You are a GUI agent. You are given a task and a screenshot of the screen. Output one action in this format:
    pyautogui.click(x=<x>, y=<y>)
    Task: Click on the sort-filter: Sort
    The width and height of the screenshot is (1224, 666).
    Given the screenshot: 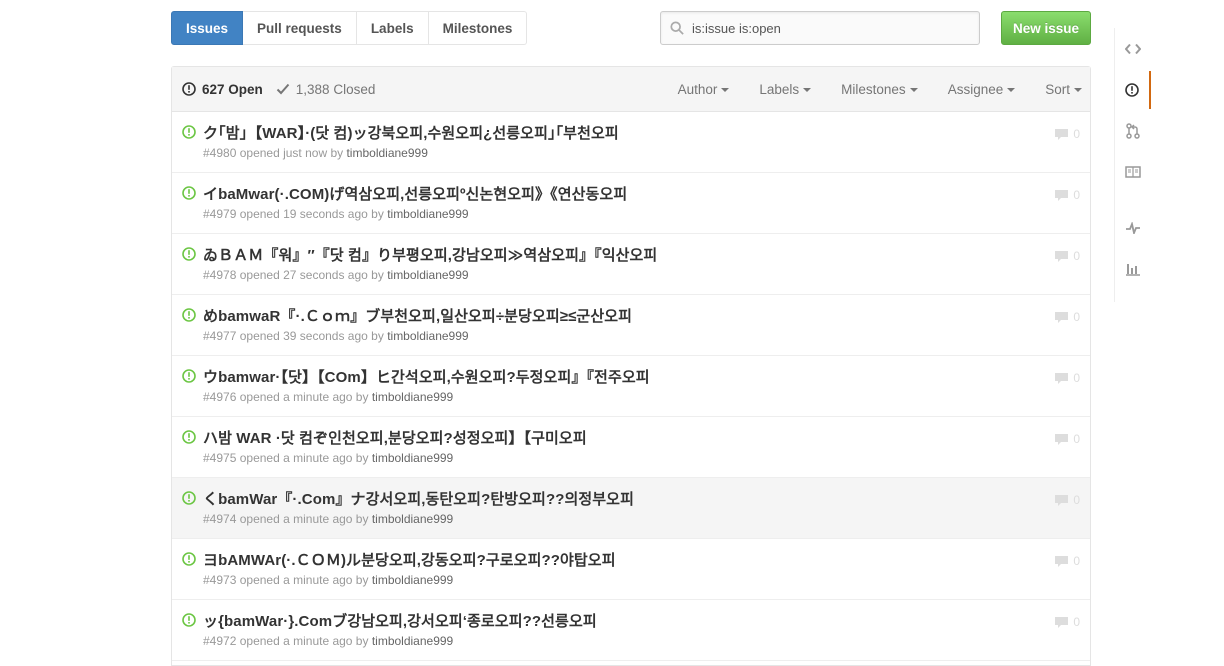 What is the action you would take?
    pyautogui.click(x=1063, y=89)
    